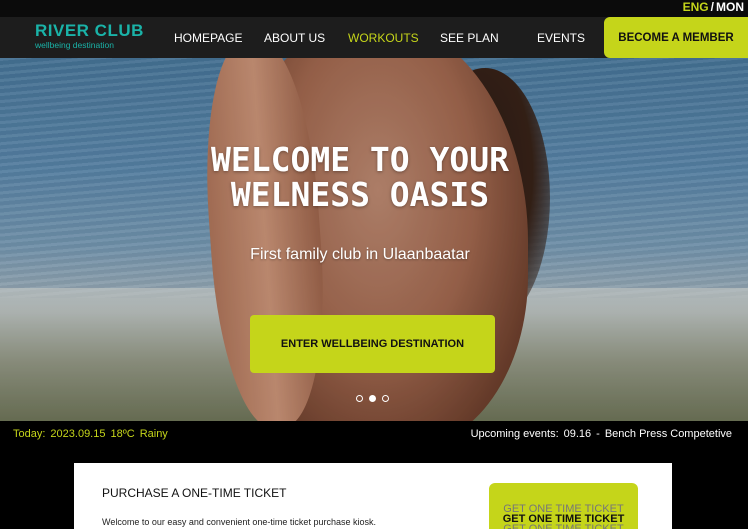 The height and width of the screenshot is (529, 748). Describe the element at coordinates (360, 194) in the screenshot. I see `hero-title-line-2: WELNESS OASIS` at that location.